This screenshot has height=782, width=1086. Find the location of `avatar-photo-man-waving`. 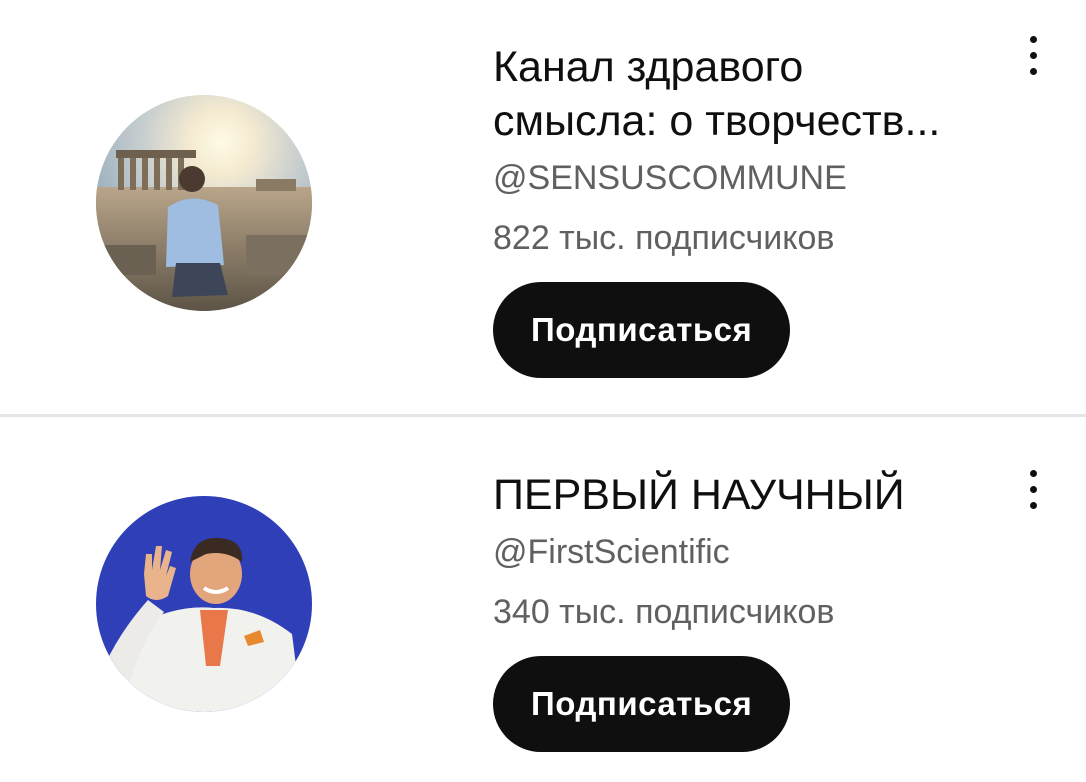

avatar-photo-man-waving is located at coordinates (204, 604).